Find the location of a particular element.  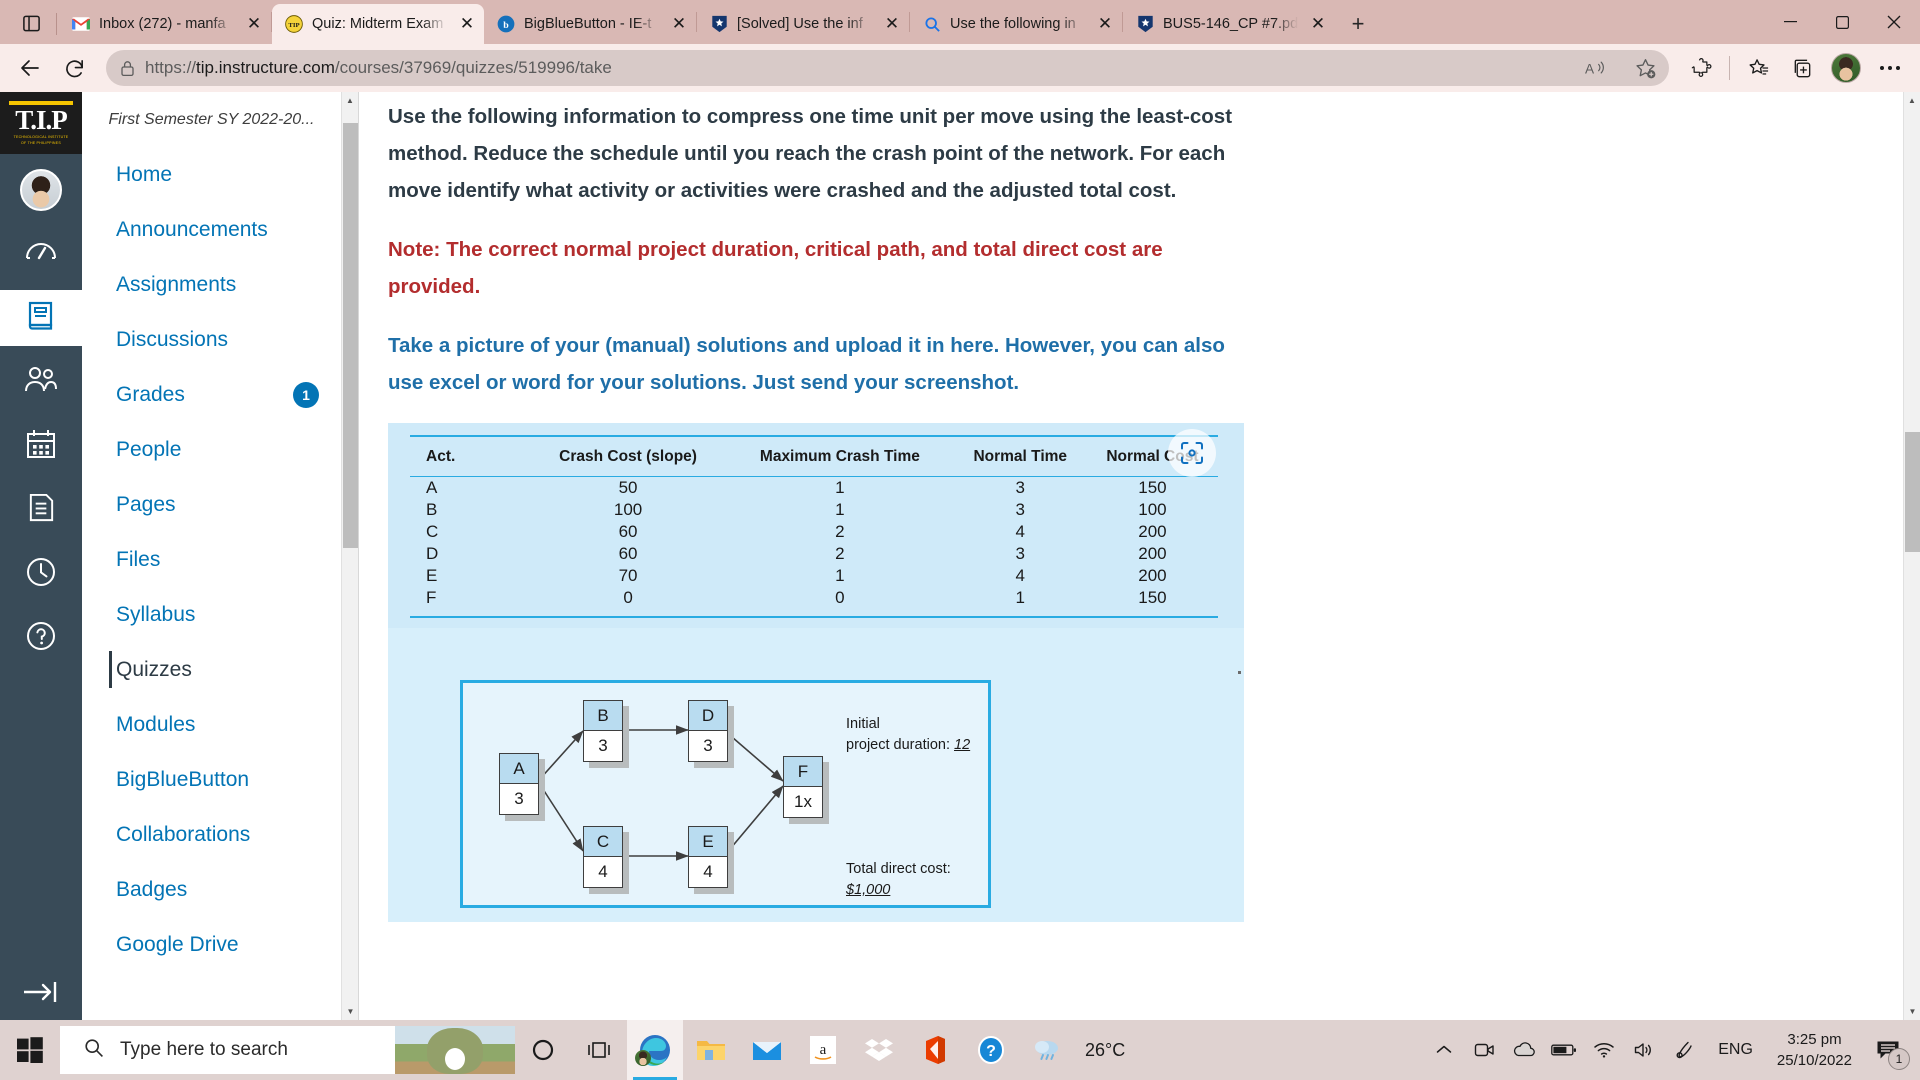

nav-item-home: Home is located at coordinates (211, 174).